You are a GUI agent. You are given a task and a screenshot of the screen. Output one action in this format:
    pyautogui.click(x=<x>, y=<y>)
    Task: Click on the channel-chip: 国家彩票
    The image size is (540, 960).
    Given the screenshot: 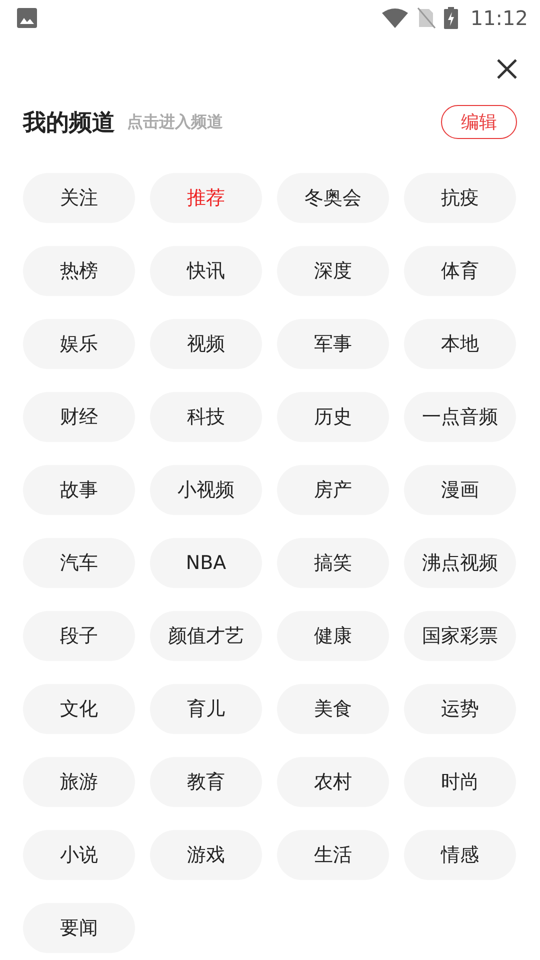 What is the action you would take?
    pyautogui.click(x=460, y=636)
    